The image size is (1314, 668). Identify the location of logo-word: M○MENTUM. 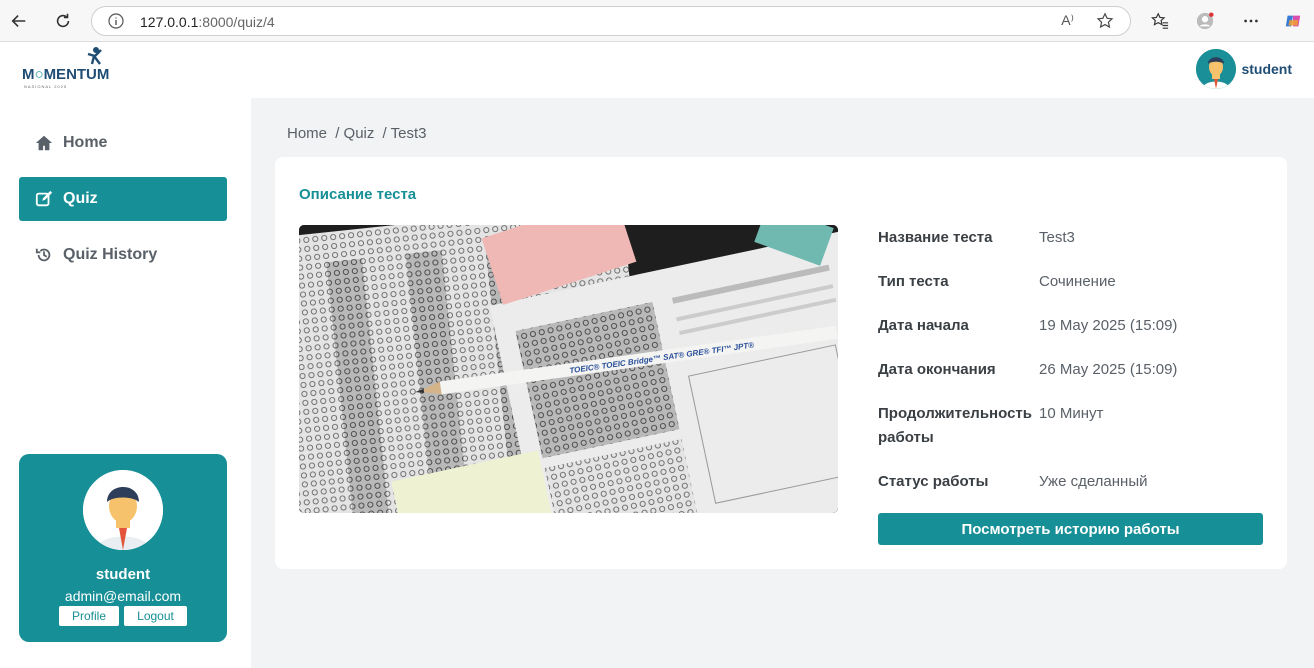
(66, 74).